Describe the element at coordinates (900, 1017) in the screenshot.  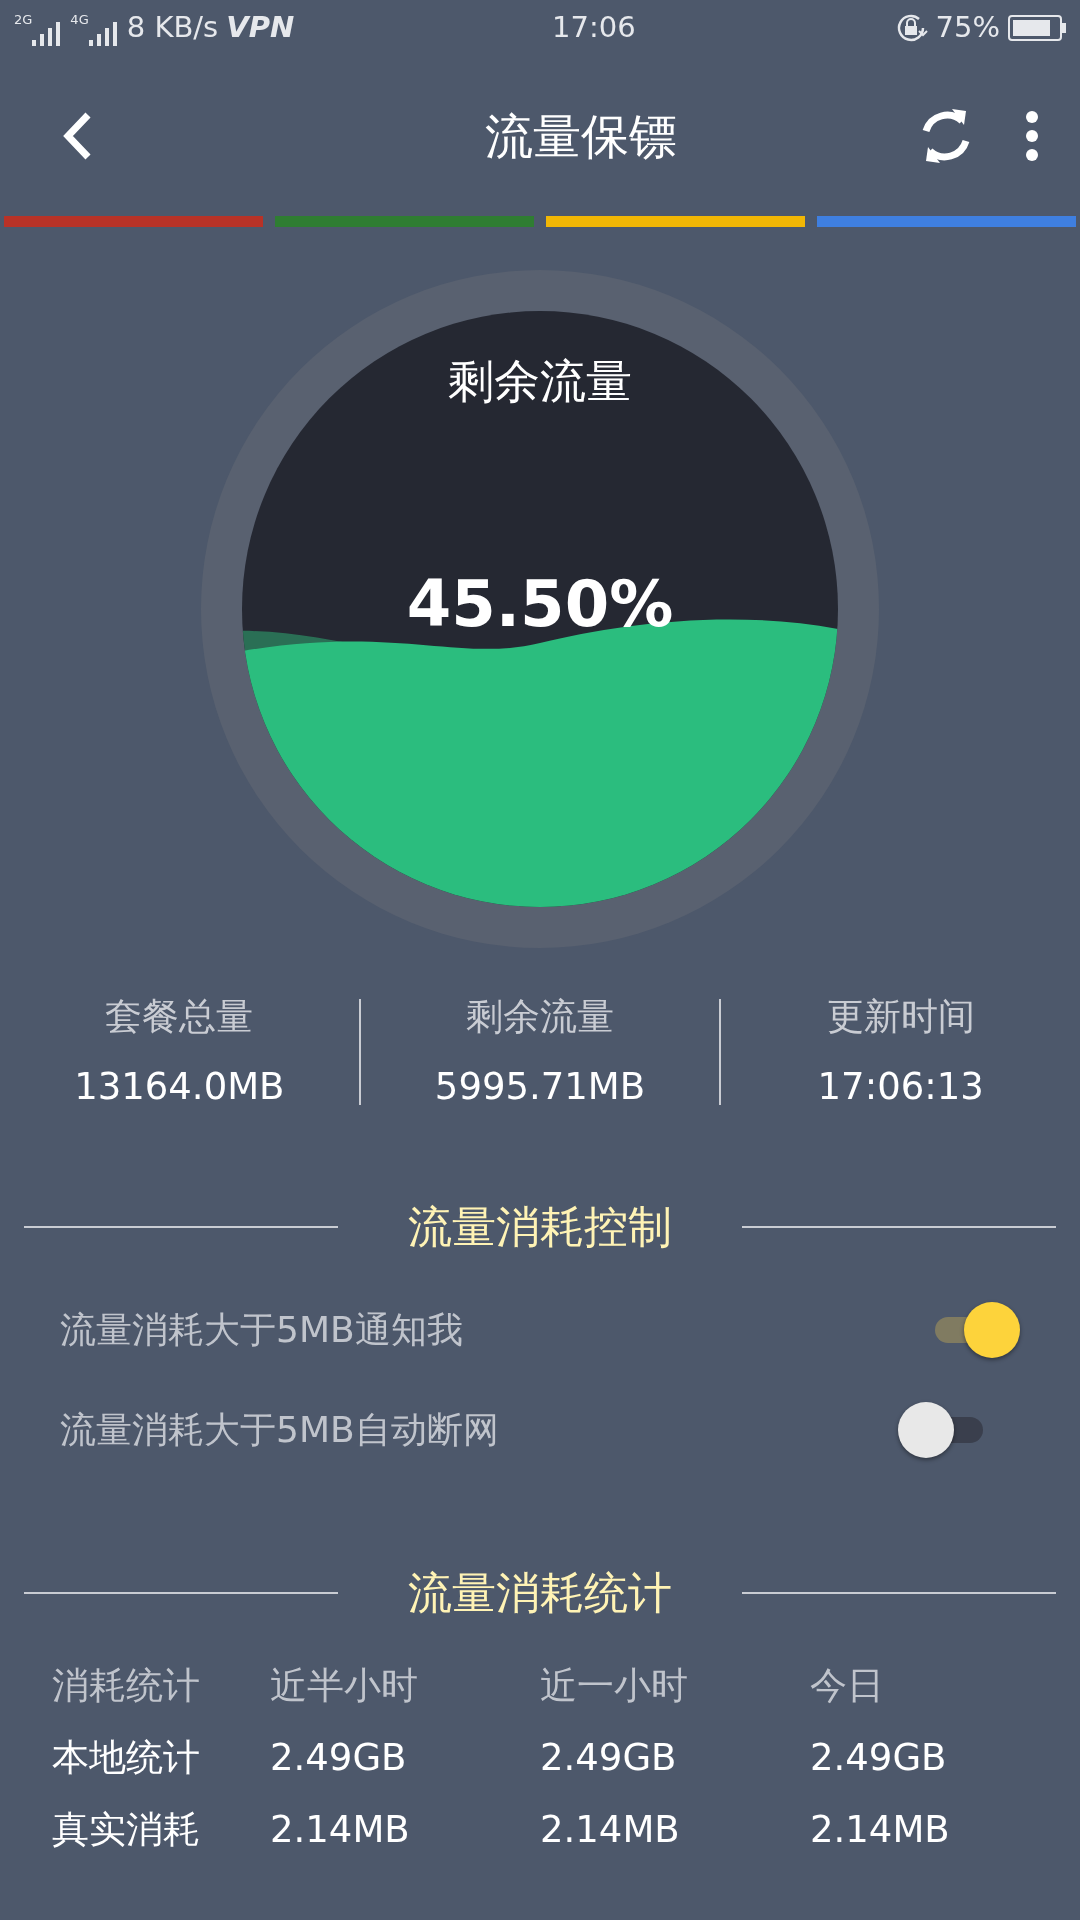
I see `stat-label: 更新时间` at that location.